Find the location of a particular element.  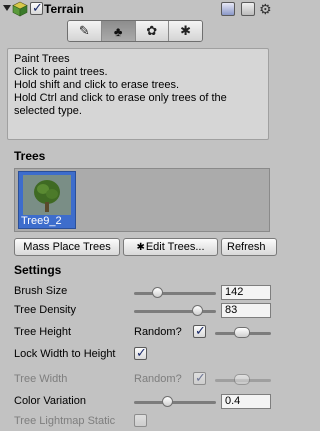

settings-heading: Settings is located at coordinates (38, 270).